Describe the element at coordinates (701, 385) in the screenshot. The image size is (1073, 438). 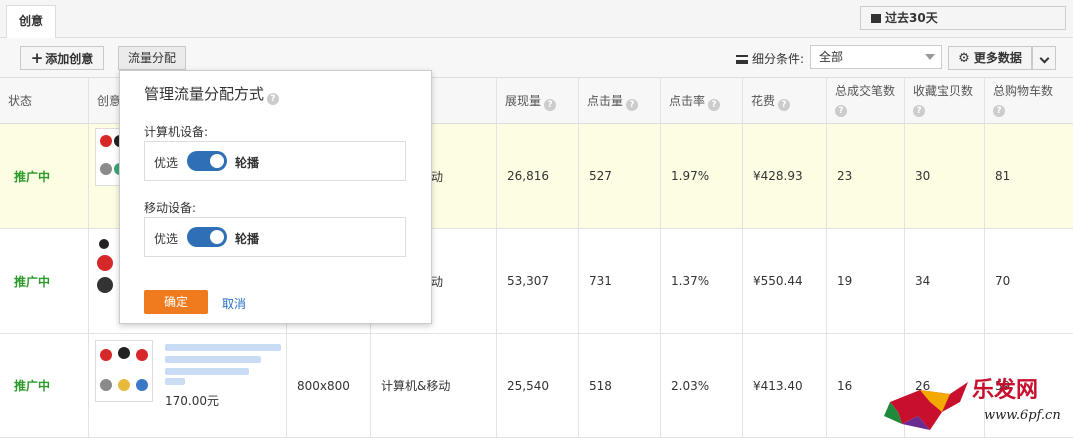
I see `ctr-cell: 2.03%` at that location.